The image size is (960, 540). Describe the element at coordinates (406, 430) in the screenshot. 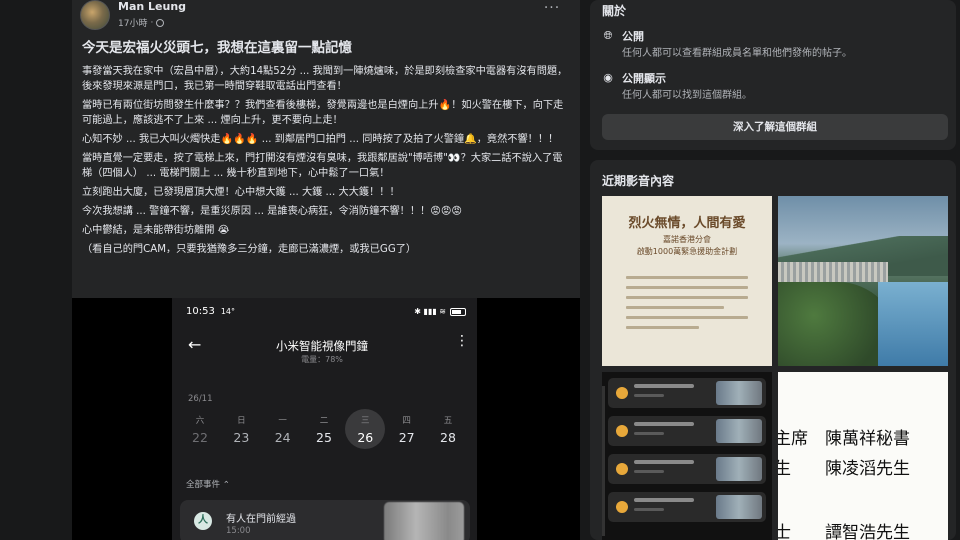

I see `calendar-day: 四 27` at that location.